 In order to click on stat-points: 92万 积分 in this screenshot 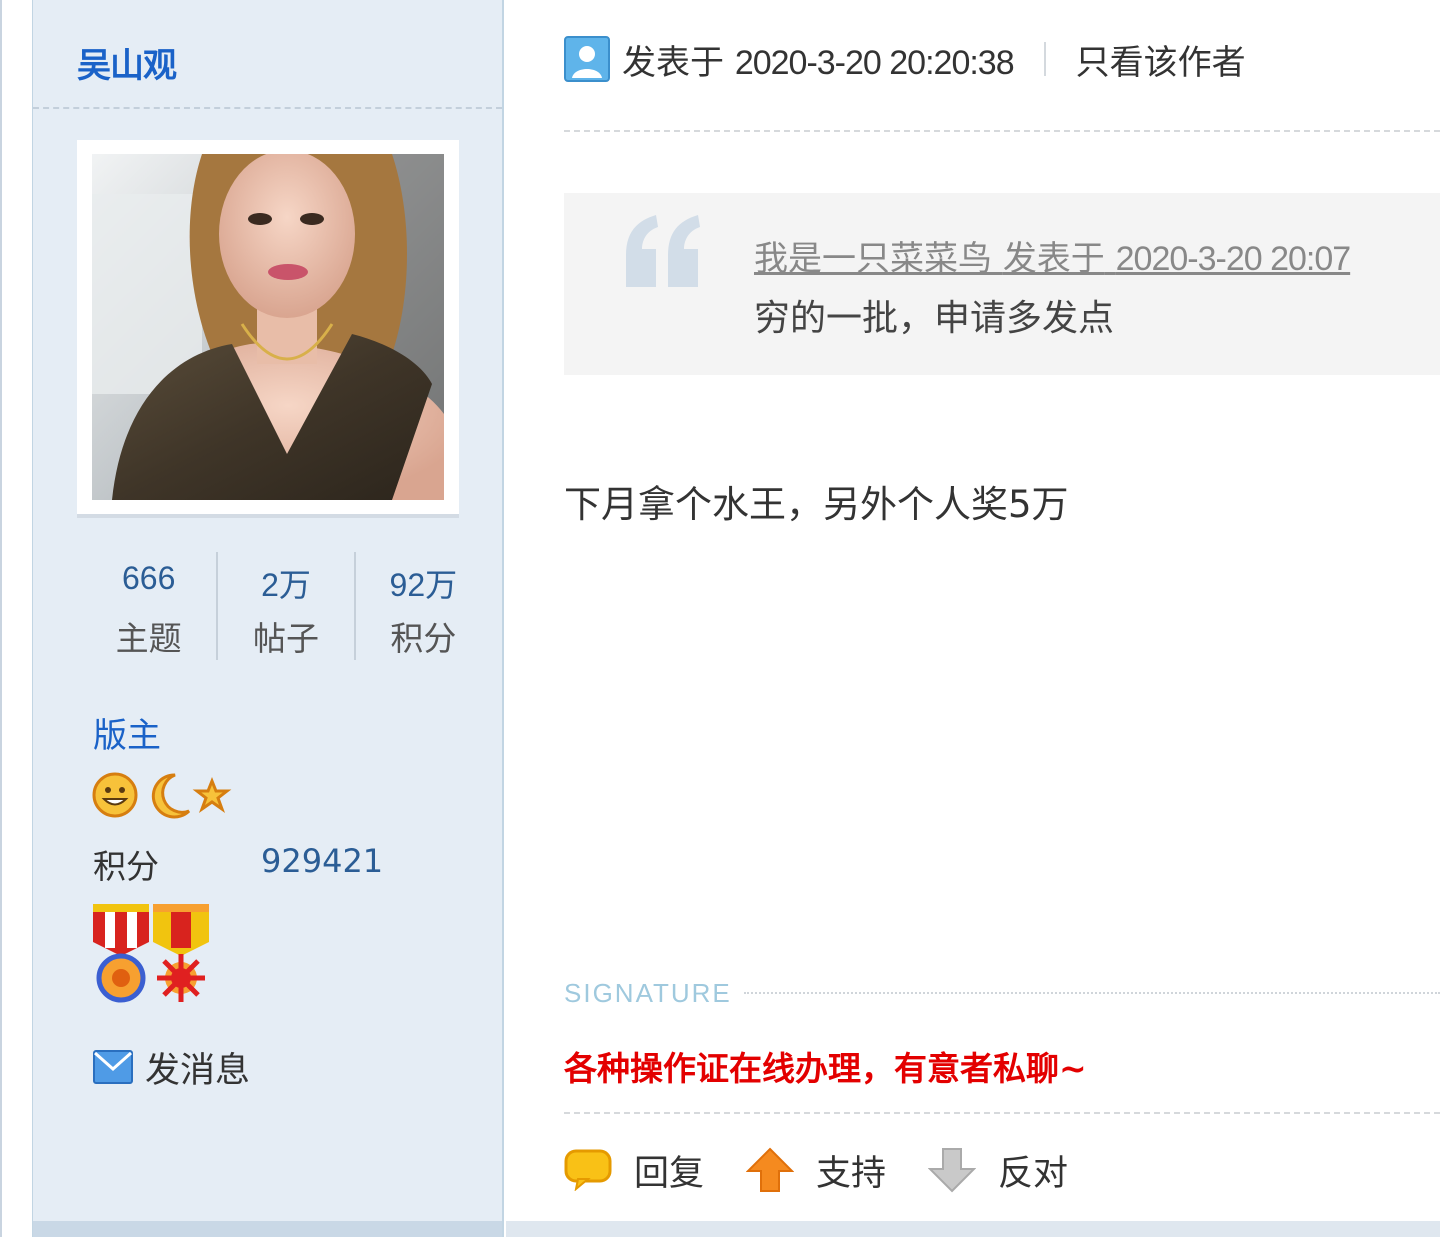, I will do `click(423, 606)`.